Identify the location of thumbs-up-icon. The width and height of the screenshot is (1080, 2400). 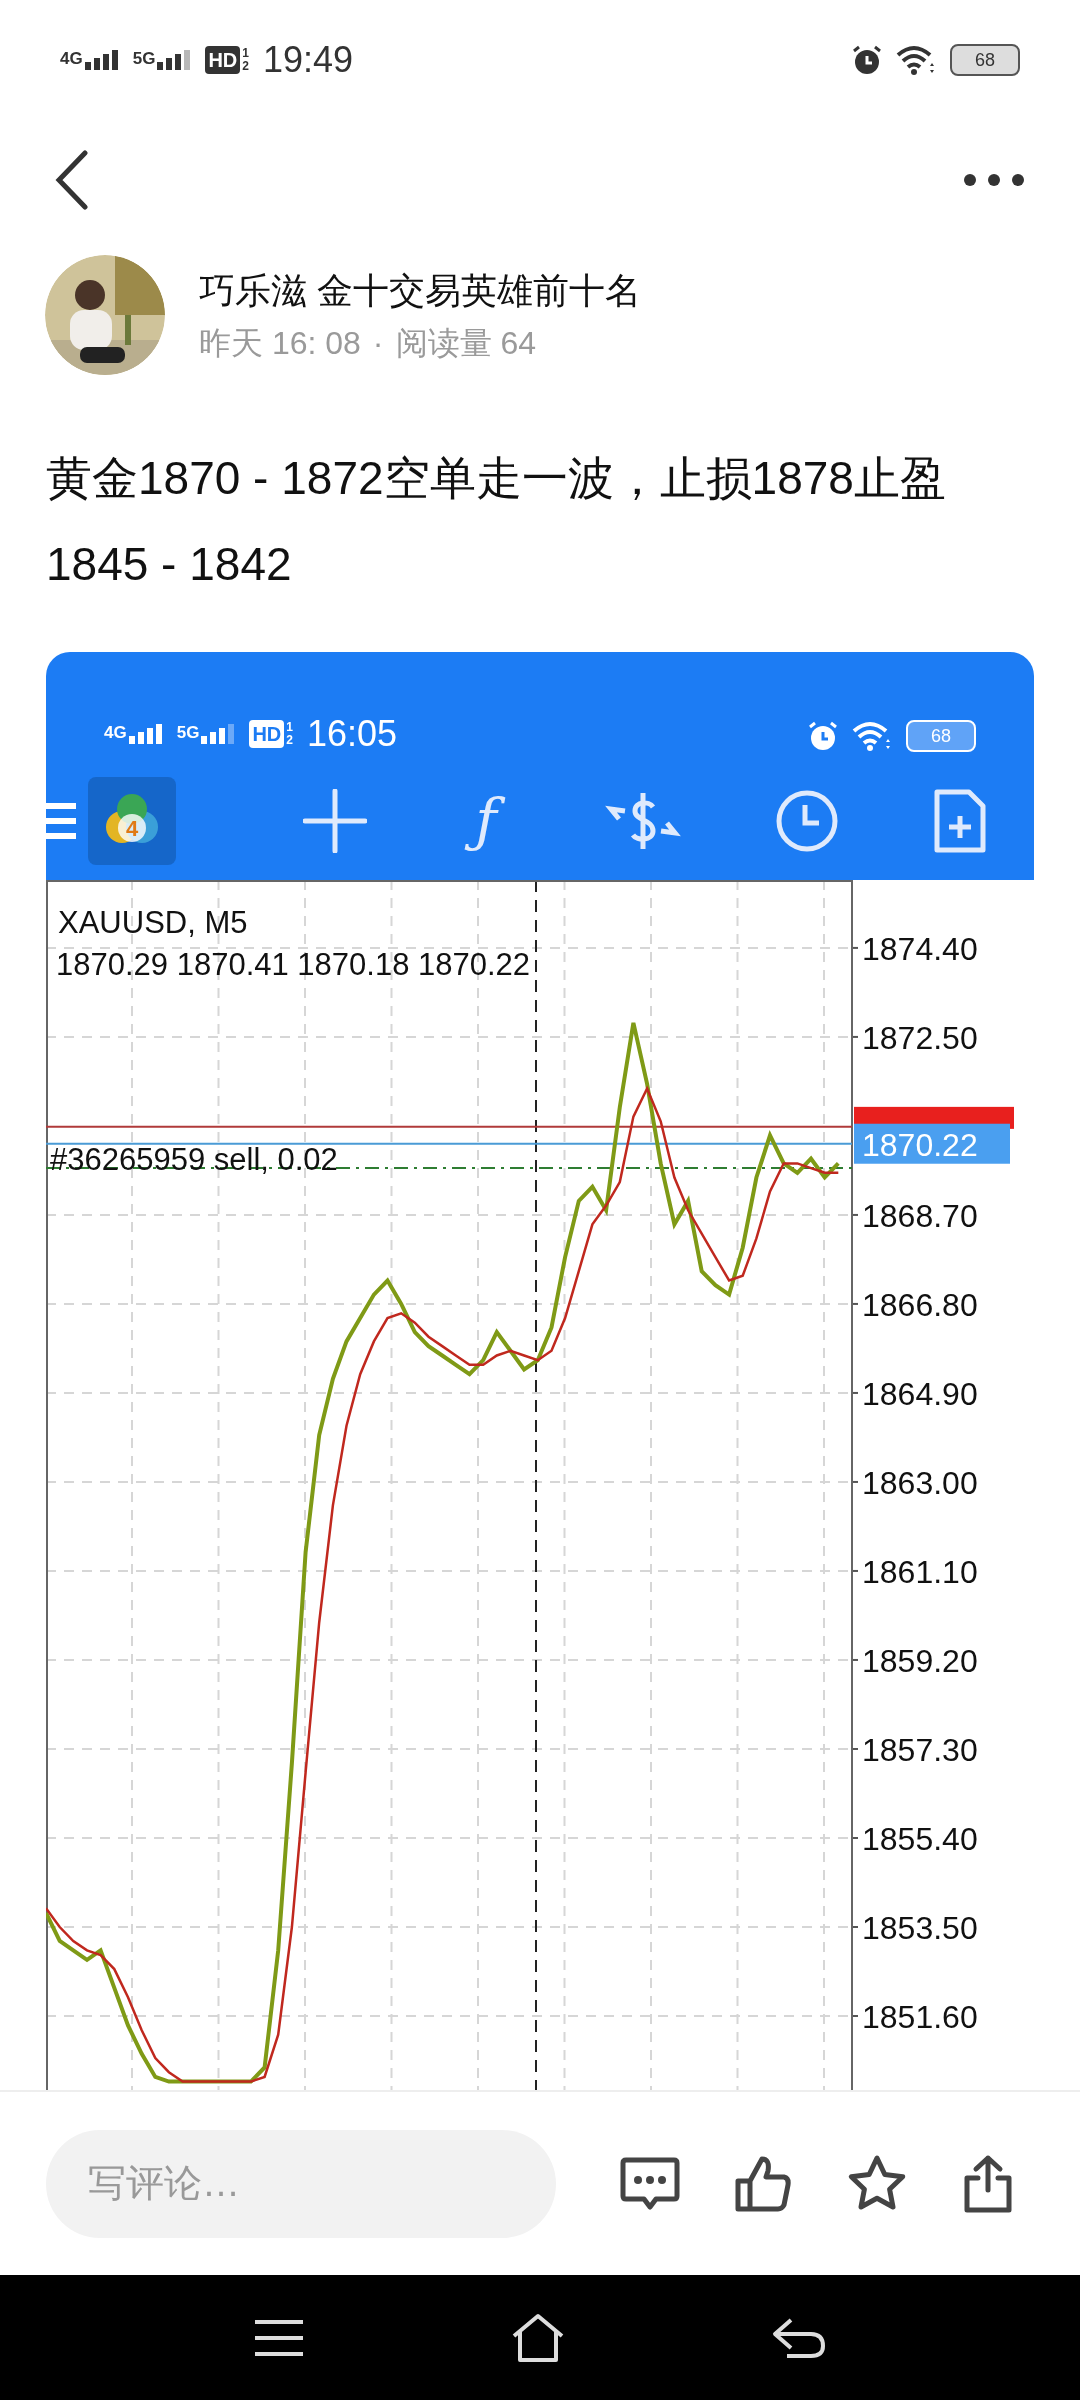
(763, 2183).